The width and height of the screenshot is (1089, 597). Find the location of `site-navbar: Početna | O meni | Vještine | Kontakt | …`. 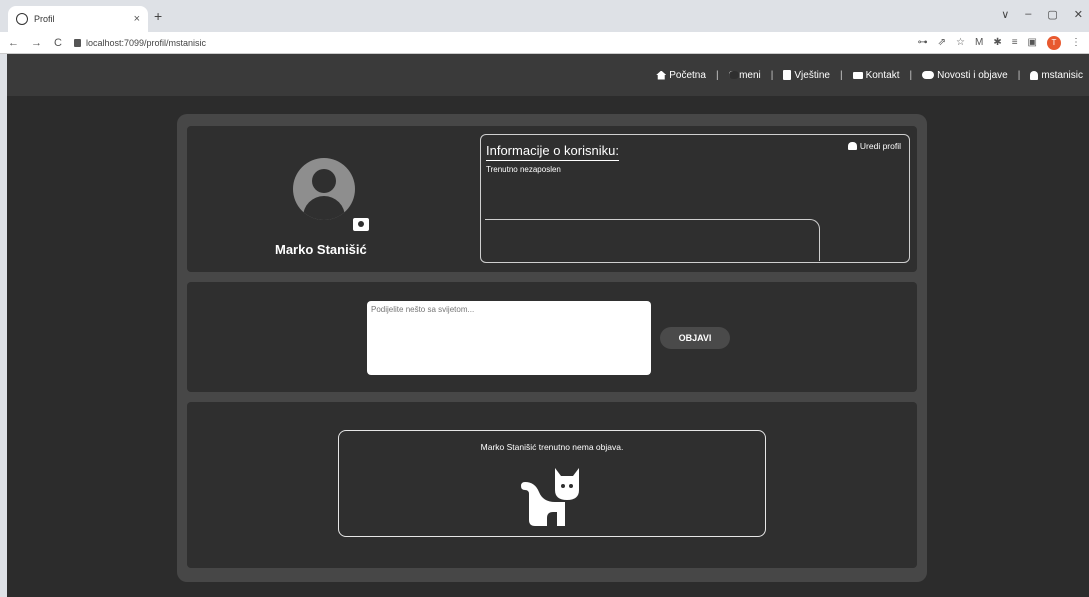

site-navbar: Početna | O meni | Vještine | Kontakt | … is located at coordinates (548, 75).